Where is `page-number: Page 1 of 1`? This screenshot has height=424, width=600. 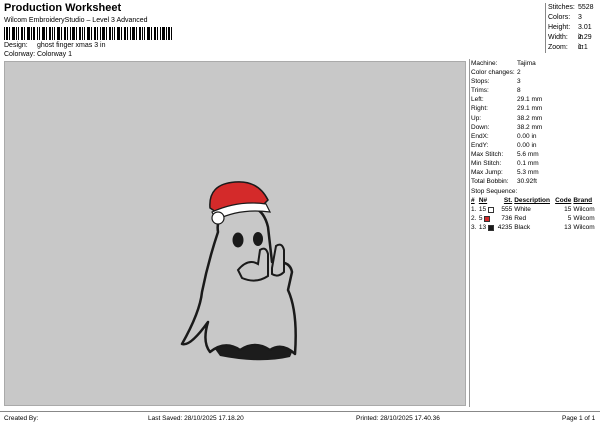 page-number: Page 1 of 1 is located at coordinates (579, 418).